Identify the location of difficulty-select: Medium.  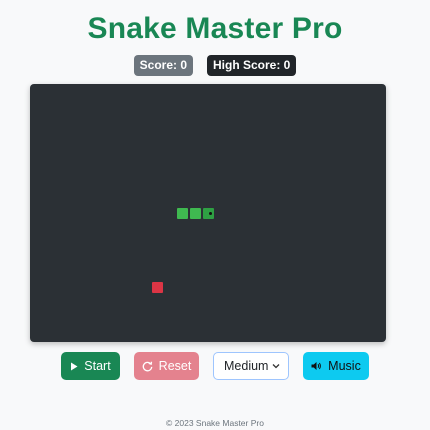
(251, 366).